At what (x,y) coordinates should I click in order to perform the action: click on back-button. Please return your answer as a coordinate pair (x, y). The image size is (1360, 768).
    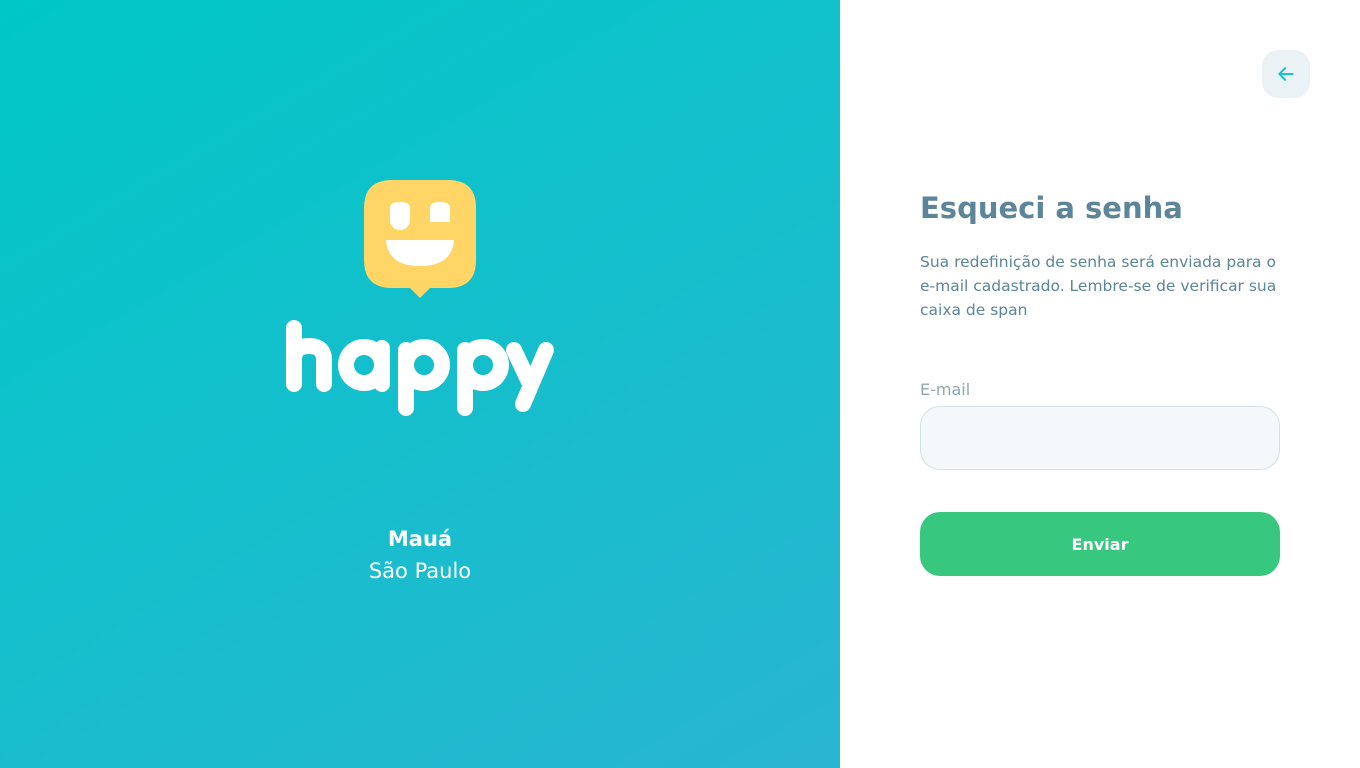
    Looking at the image, I should click on (1286, 74).